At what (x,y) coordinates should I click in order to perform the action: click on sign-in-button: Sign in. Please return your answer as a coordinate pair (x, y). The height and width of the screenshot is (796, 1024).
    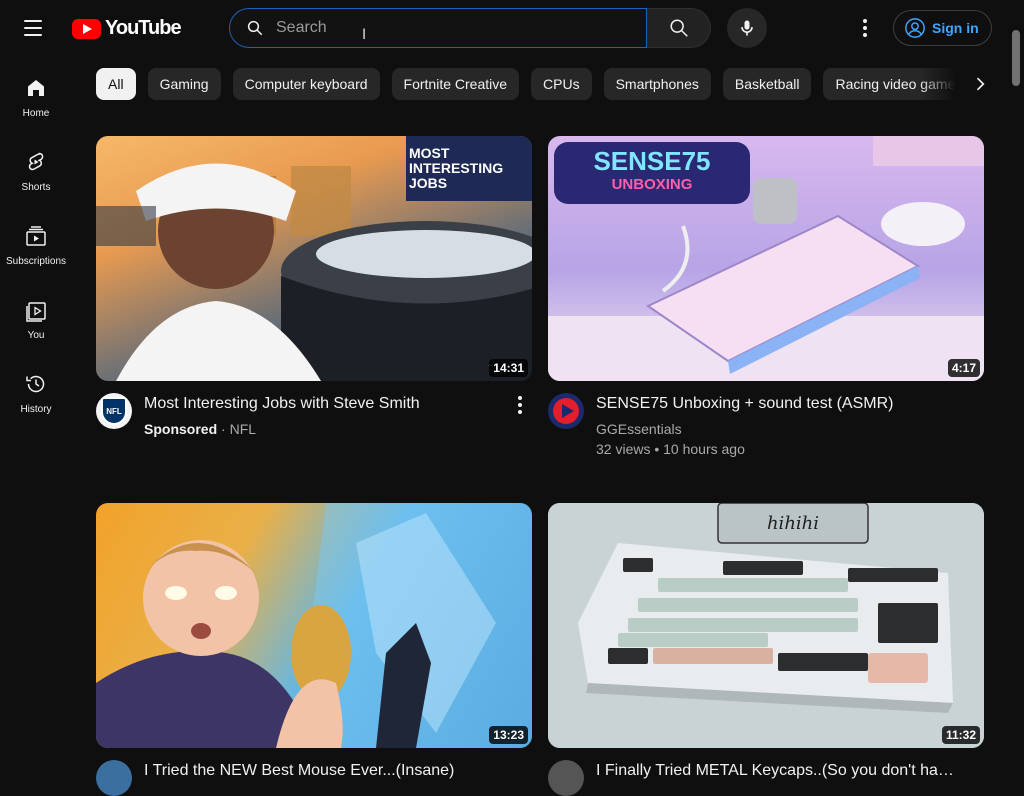
    Looking at the image, I should click on (942, 28).